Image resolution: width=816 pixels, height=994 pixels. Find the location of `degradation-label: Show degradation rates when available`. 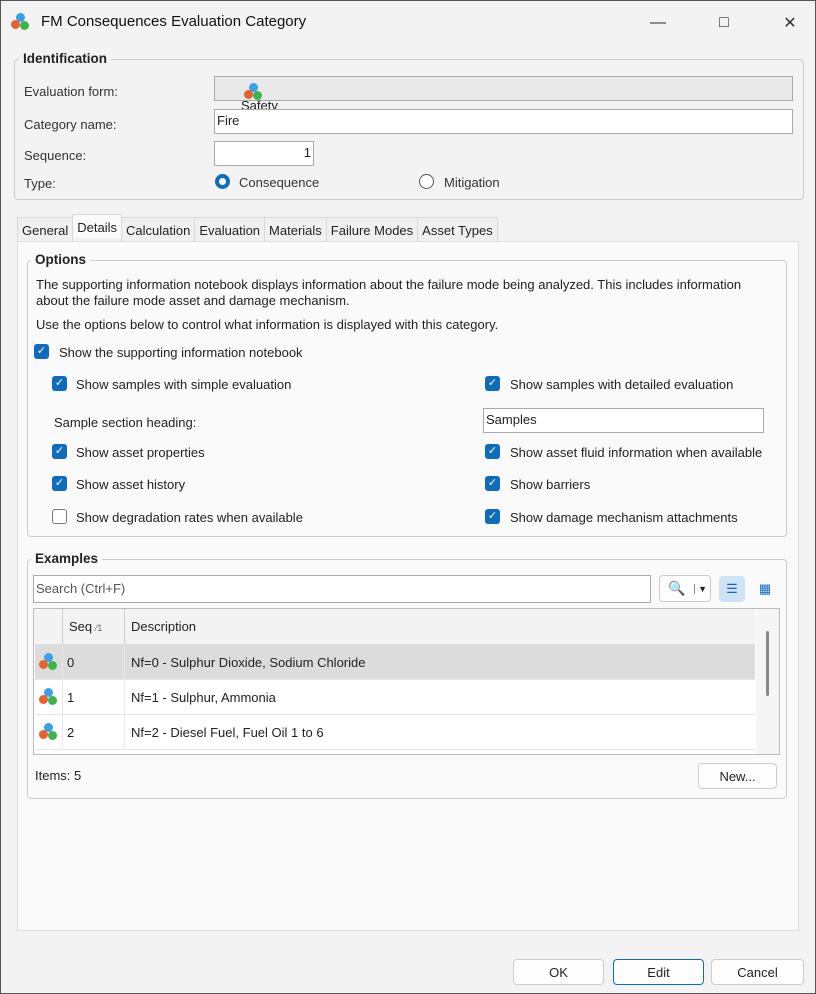

degradation-label: Show degradation rates when available is located at coordinates (189, 517).